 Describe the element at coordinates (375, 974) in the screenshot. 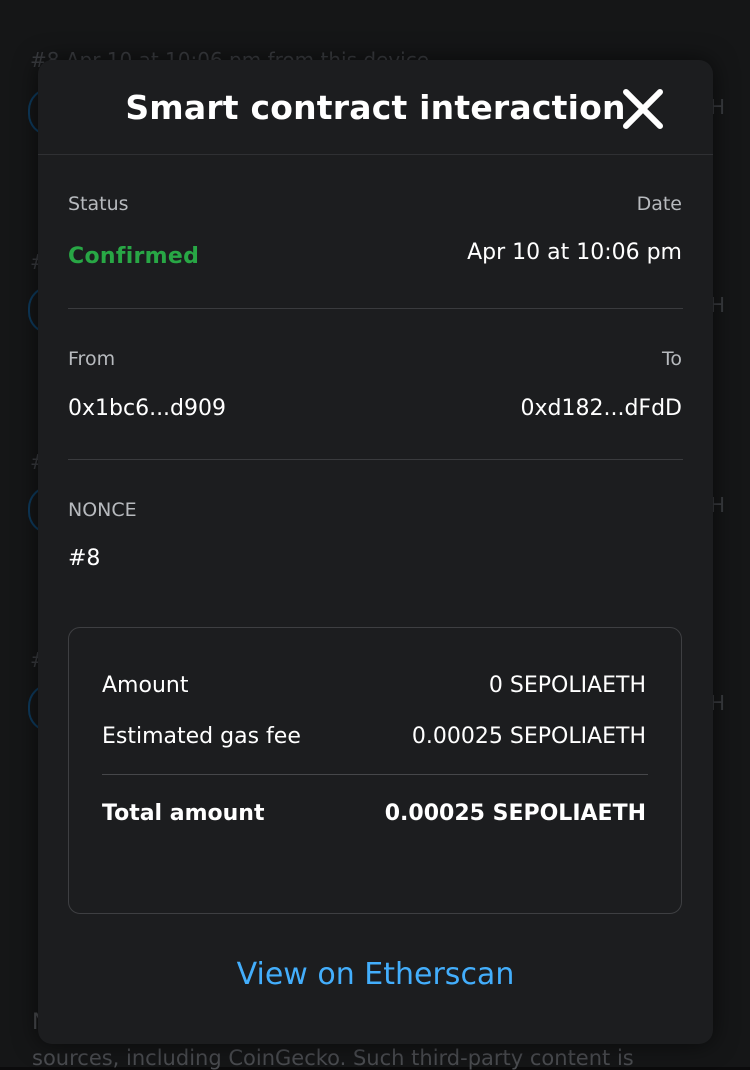

I see `view-on-etherscan-link: View on Etherscan` at that location.